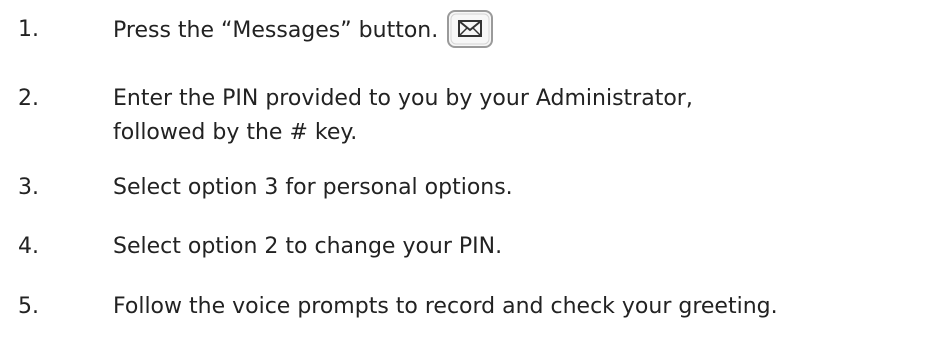 The width and height of the screenshot is (934, 337). I want to click on step-text: Press the “Messages” button., so click(276, 30).